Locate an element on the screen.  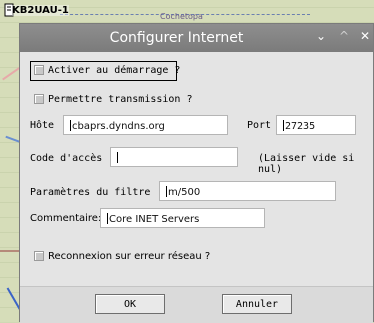
host-input: cbaprs.dyndns.org is located at coordinates (145, 125).